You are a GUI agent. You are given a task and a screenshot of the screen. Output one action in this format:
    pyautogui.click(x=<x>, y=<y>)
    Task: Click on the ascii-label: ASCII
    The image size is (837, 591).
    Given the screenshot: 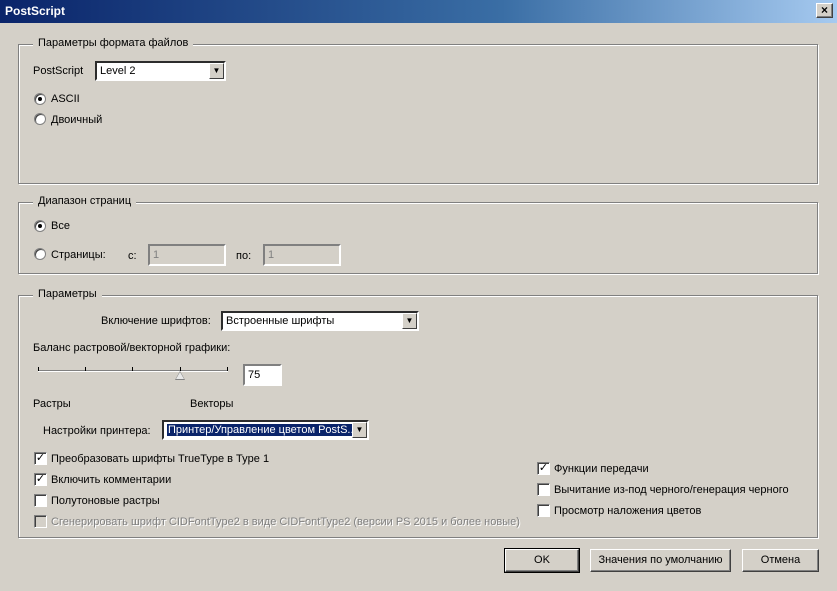 What is the action you would take?
    pyautogui.click(x=65, y=99)
    